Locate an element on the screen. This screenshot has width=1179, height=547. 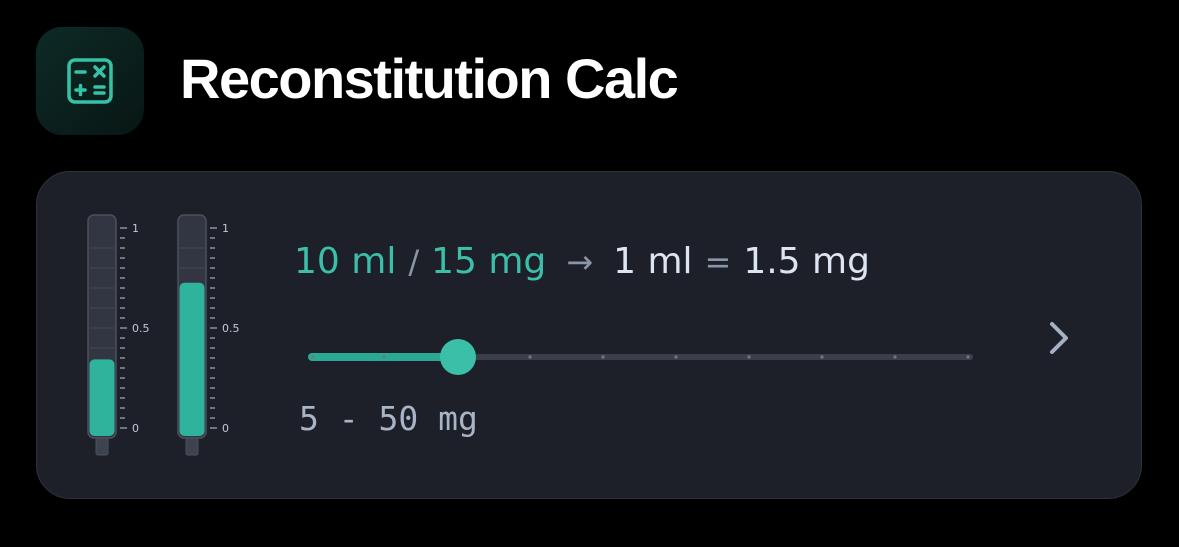
range-label: 5 - 50 mg is located at coordinates (388, 418).